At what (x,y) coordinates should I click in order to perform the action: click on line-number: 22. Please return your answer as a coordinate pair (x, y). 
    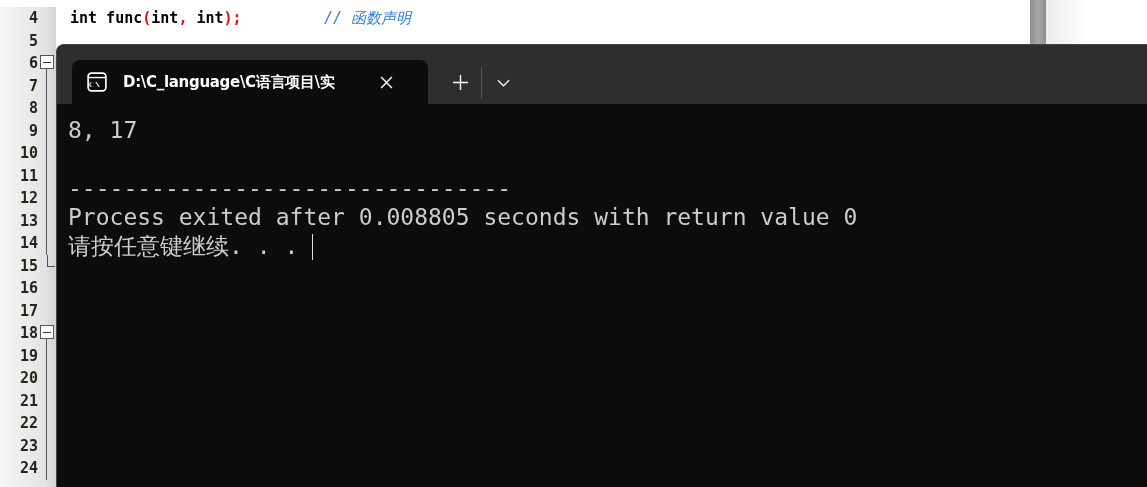
    Looking at the image, I should click on (28, 423).